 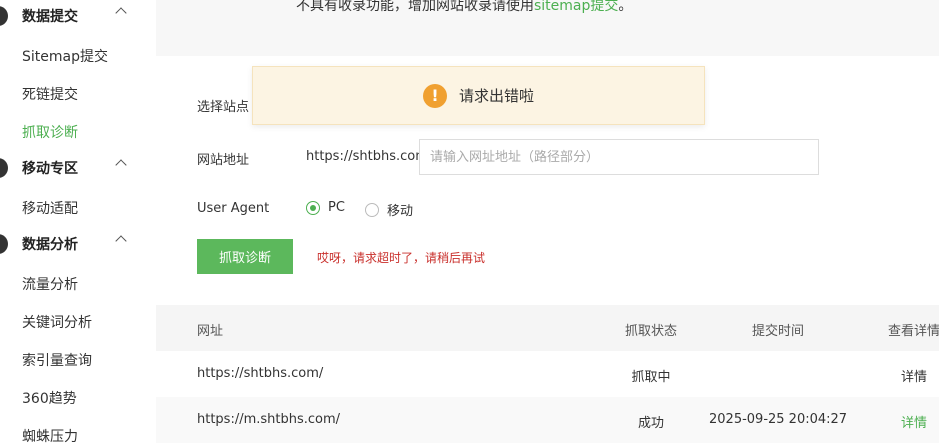 I want to click on radio-checked-icon, so click(x=313, y=207).